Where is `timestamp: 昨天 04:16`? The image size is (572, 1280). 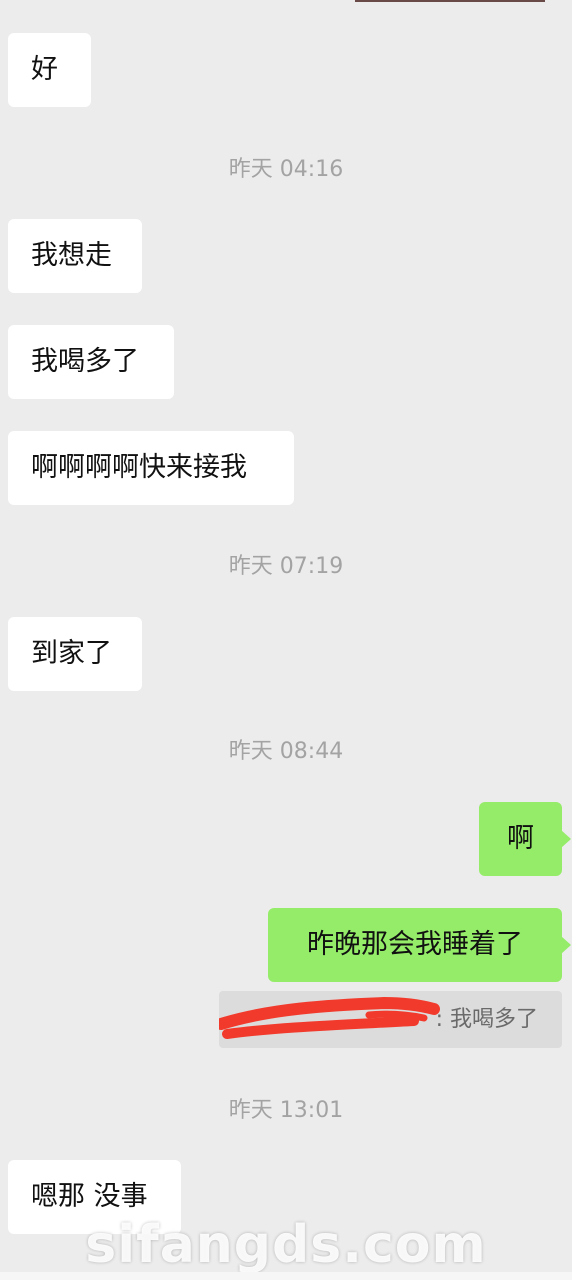 timestamp: 昨天 04:16 is located at coordinates (286, 169).